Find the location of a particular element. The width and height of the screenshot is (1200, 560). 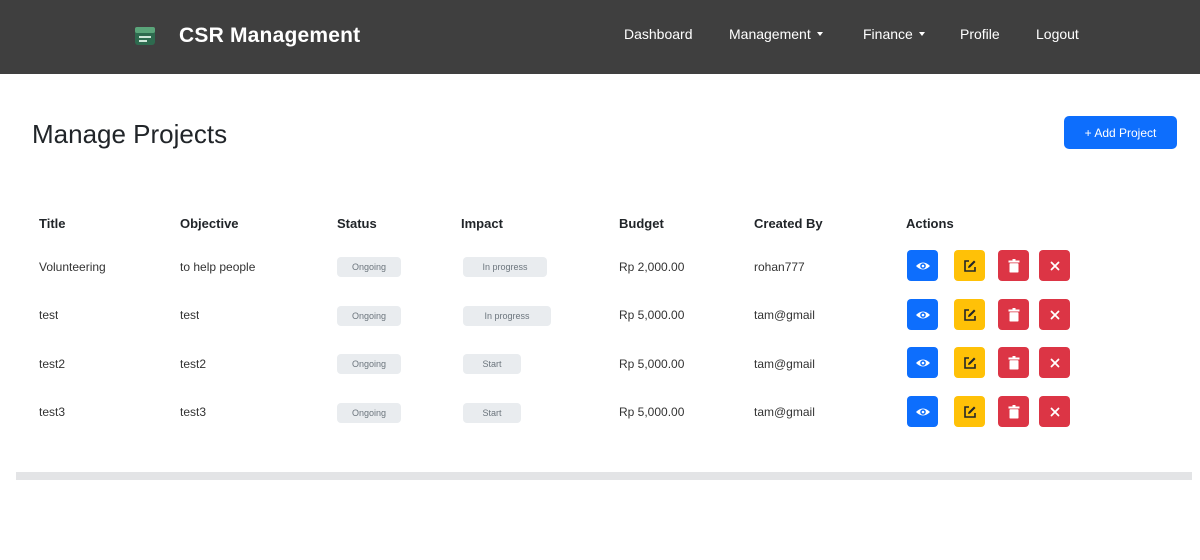

nav-management-dropdown: Management is located at coordinates (776, 34).